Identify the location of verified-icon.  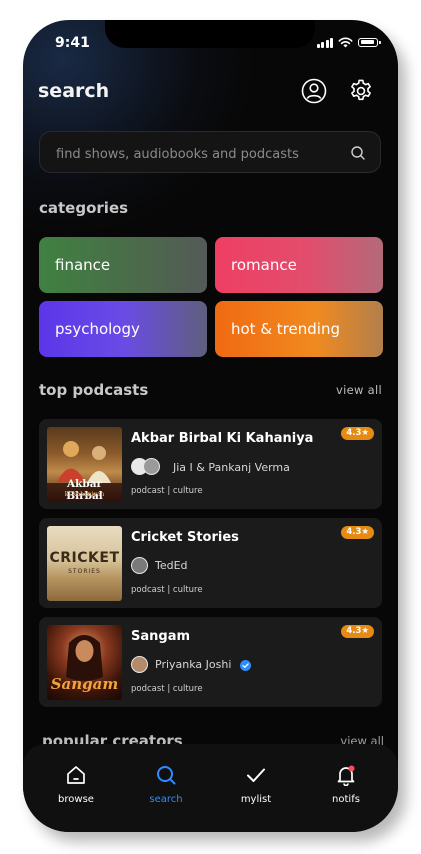
(245, 665).